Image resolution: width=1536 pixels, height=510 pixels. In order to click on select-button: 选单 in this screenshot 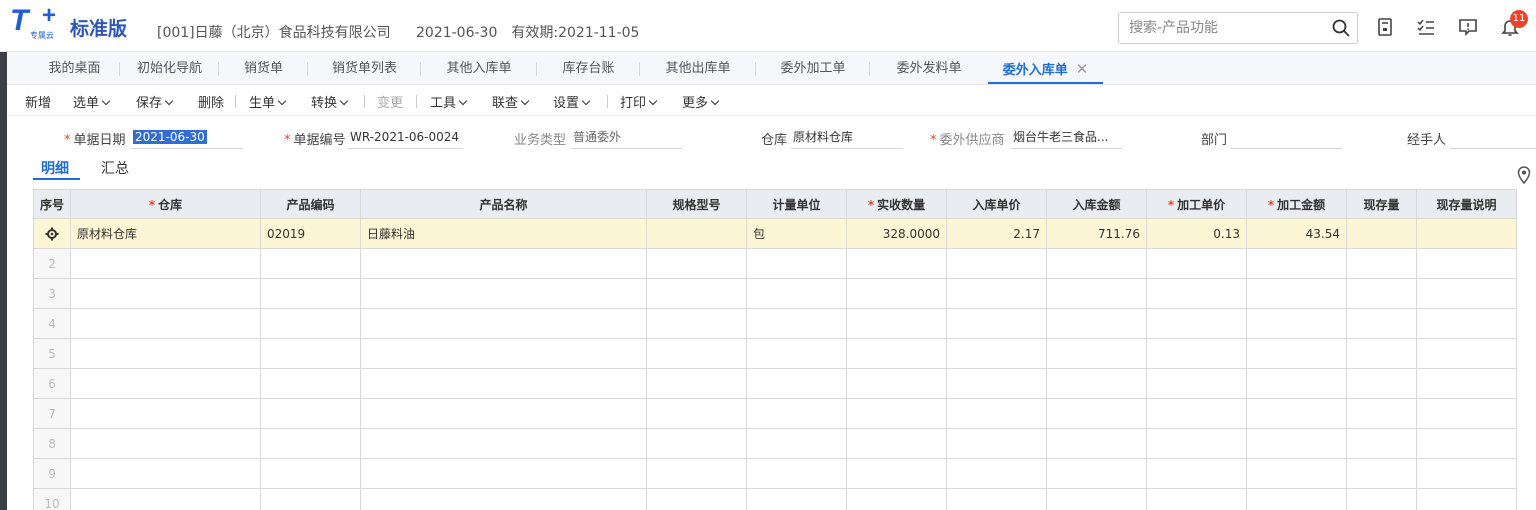, I will do `click(92, 101)`.